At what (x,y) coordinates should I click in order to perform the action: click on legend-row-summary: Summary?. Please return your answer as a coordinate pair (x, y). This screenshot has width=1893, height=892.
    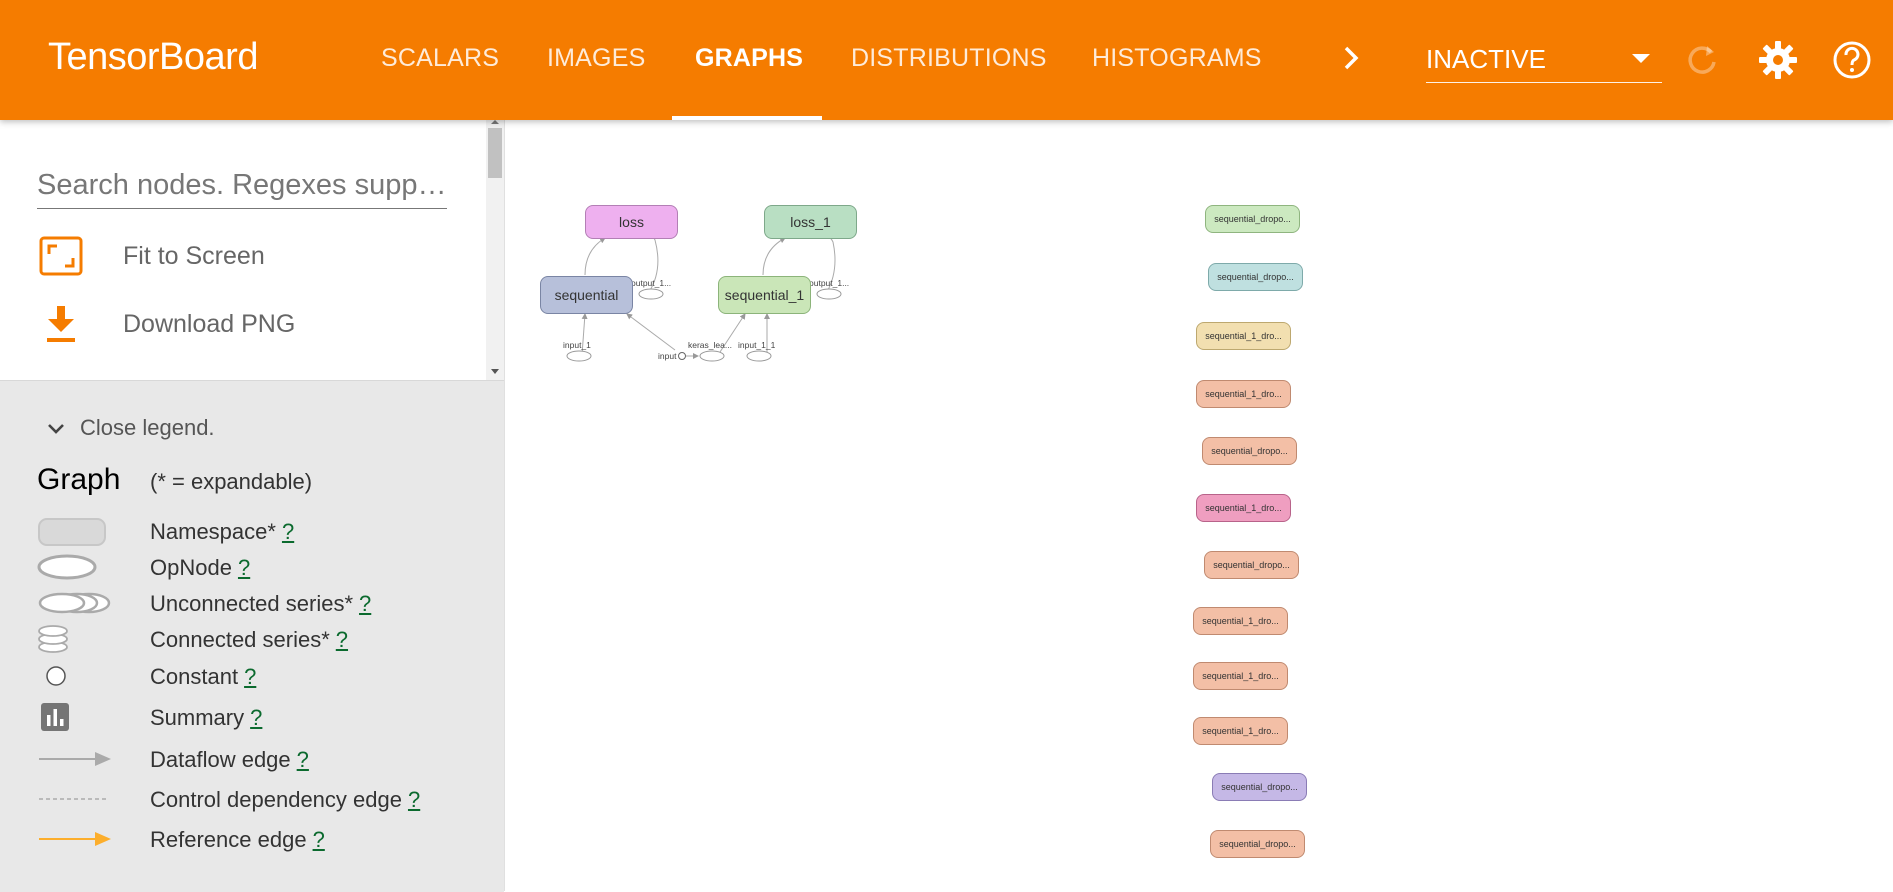
    Looking at the image, I should click on (267, 717).